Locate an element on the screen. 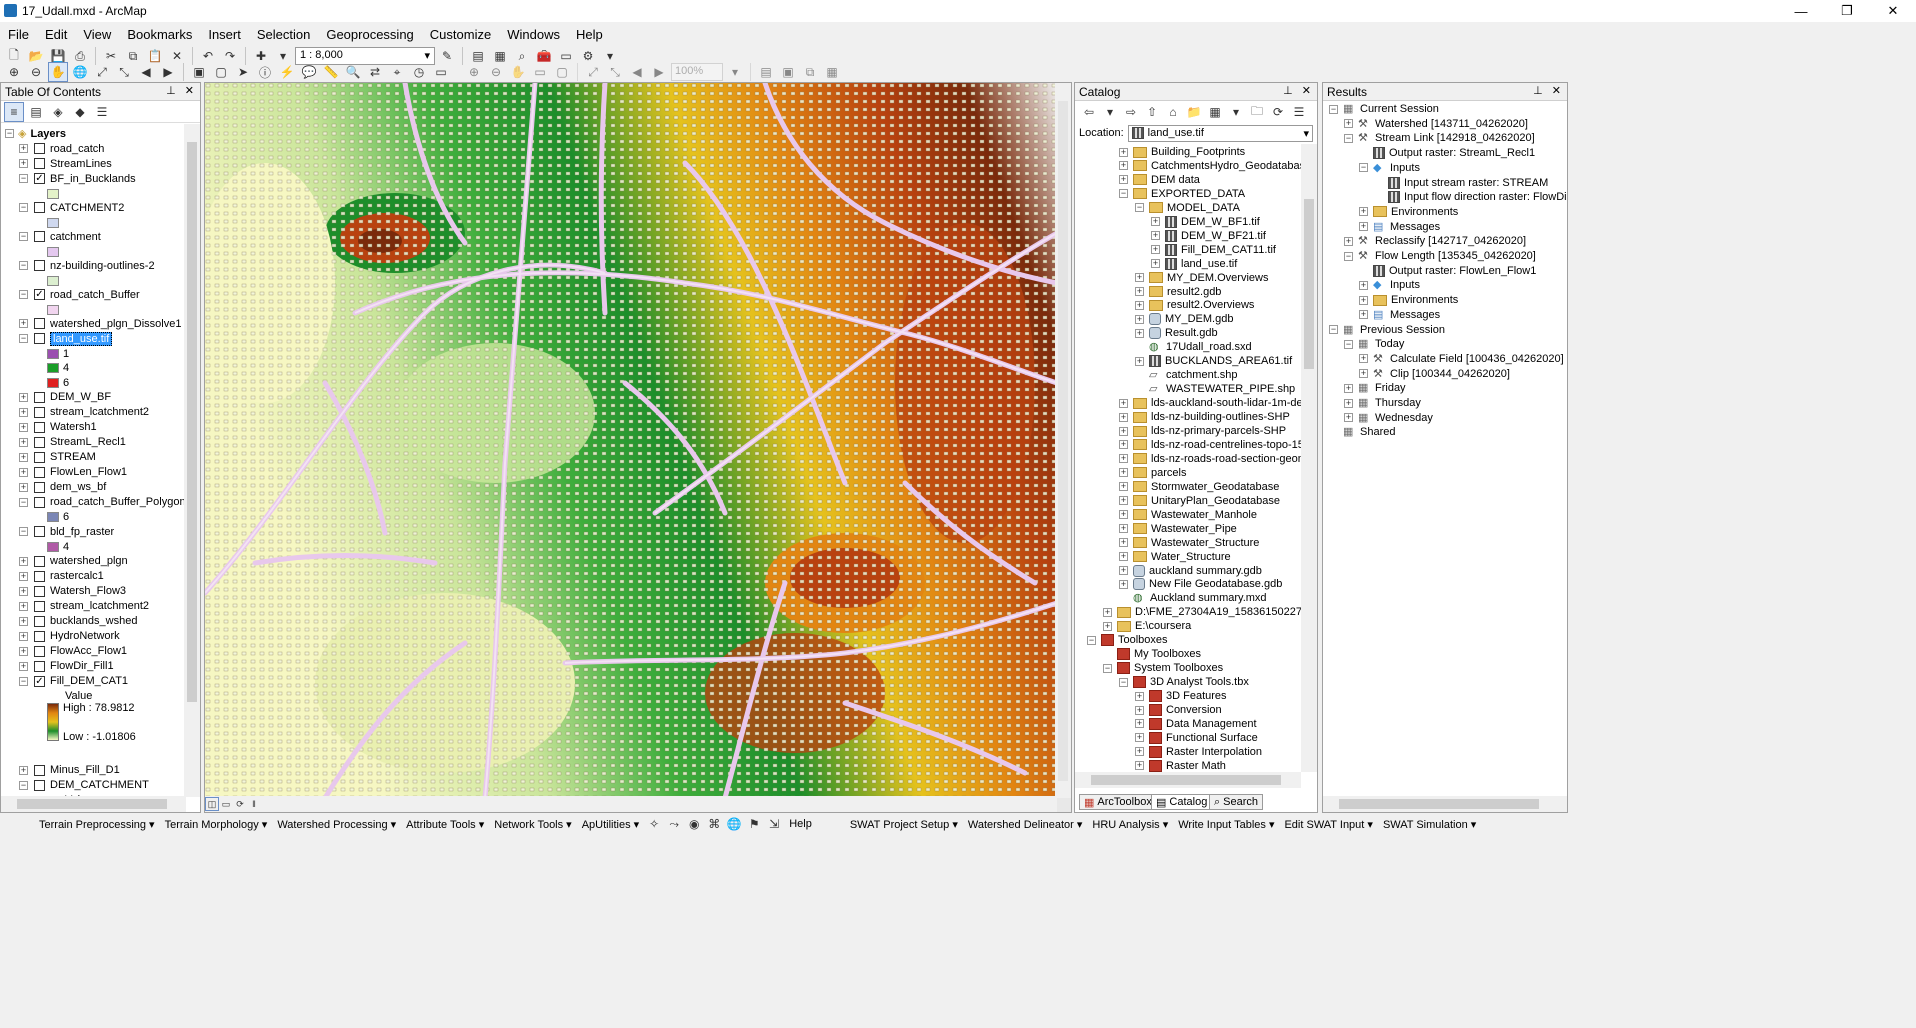  layer-name: bld_fp_raster is located at coordinates (82, 532).